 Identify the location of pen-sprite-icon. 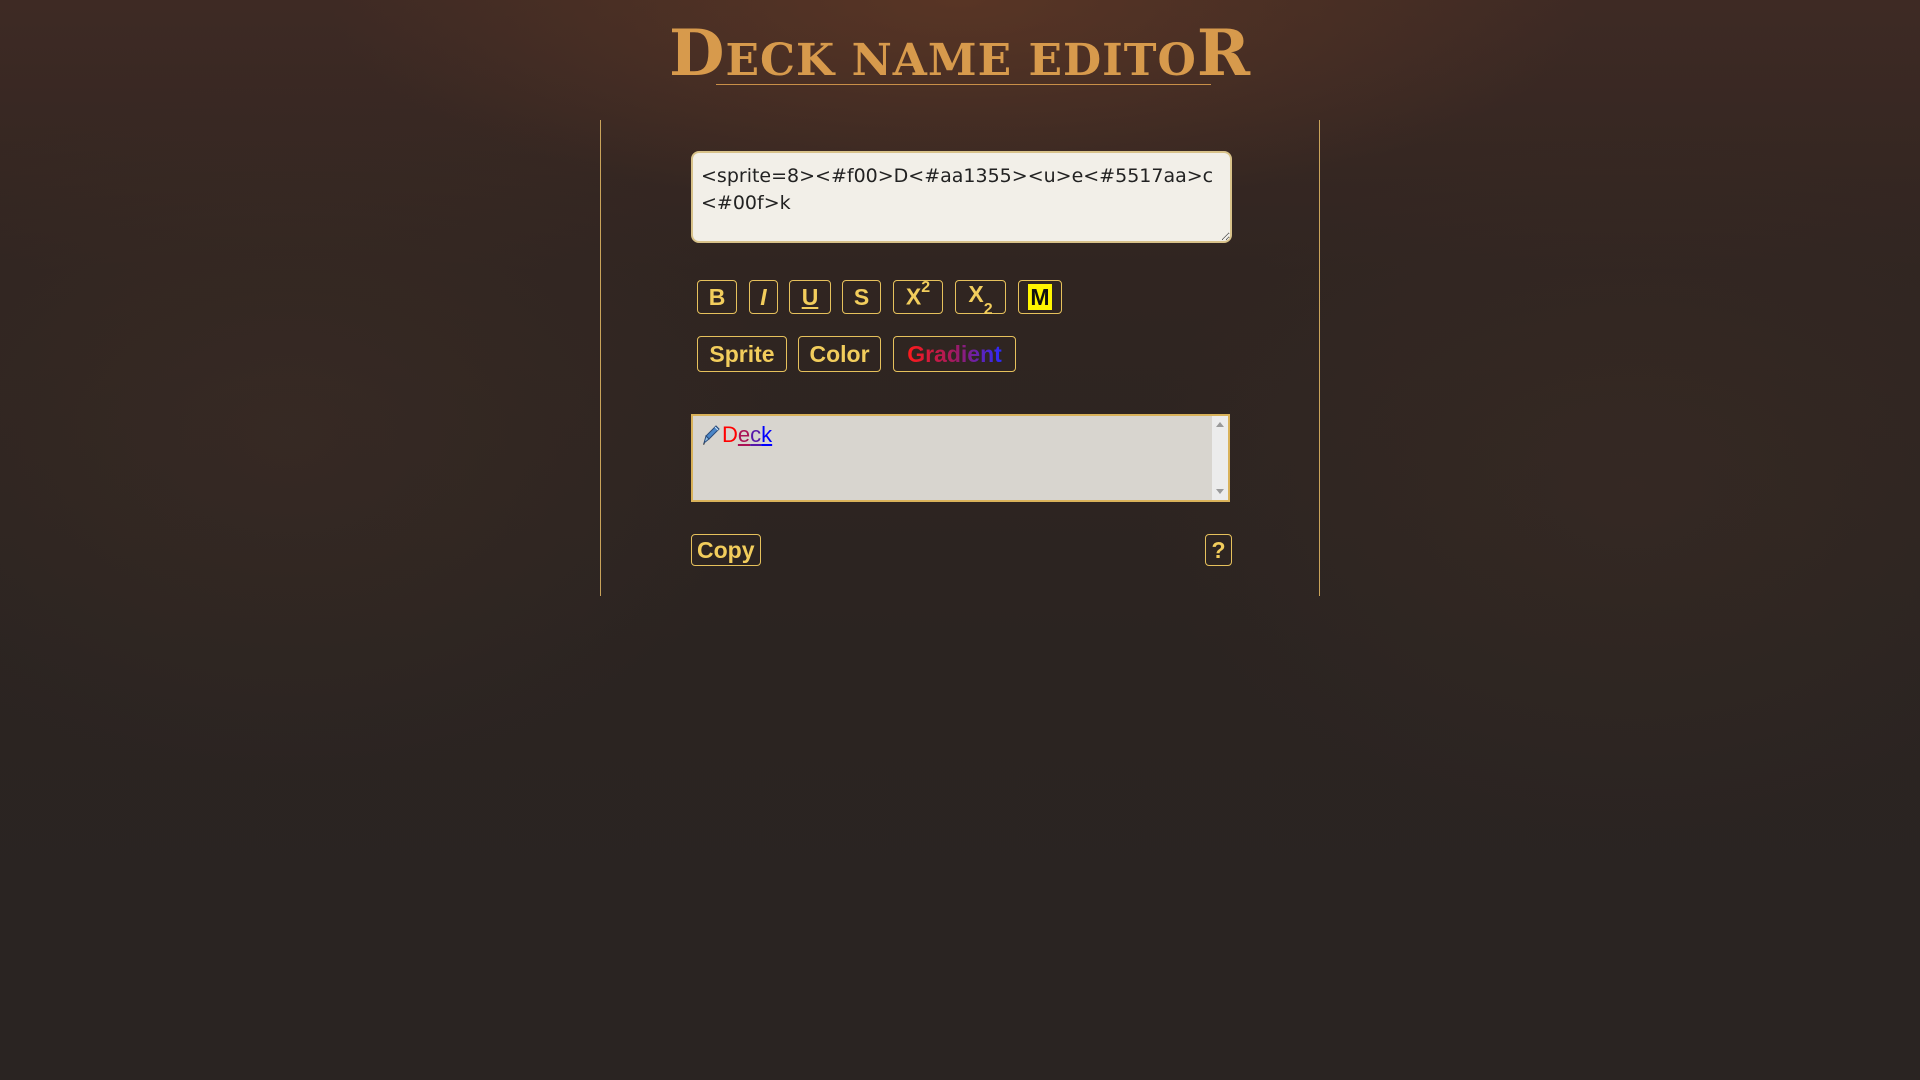
(711, 435).